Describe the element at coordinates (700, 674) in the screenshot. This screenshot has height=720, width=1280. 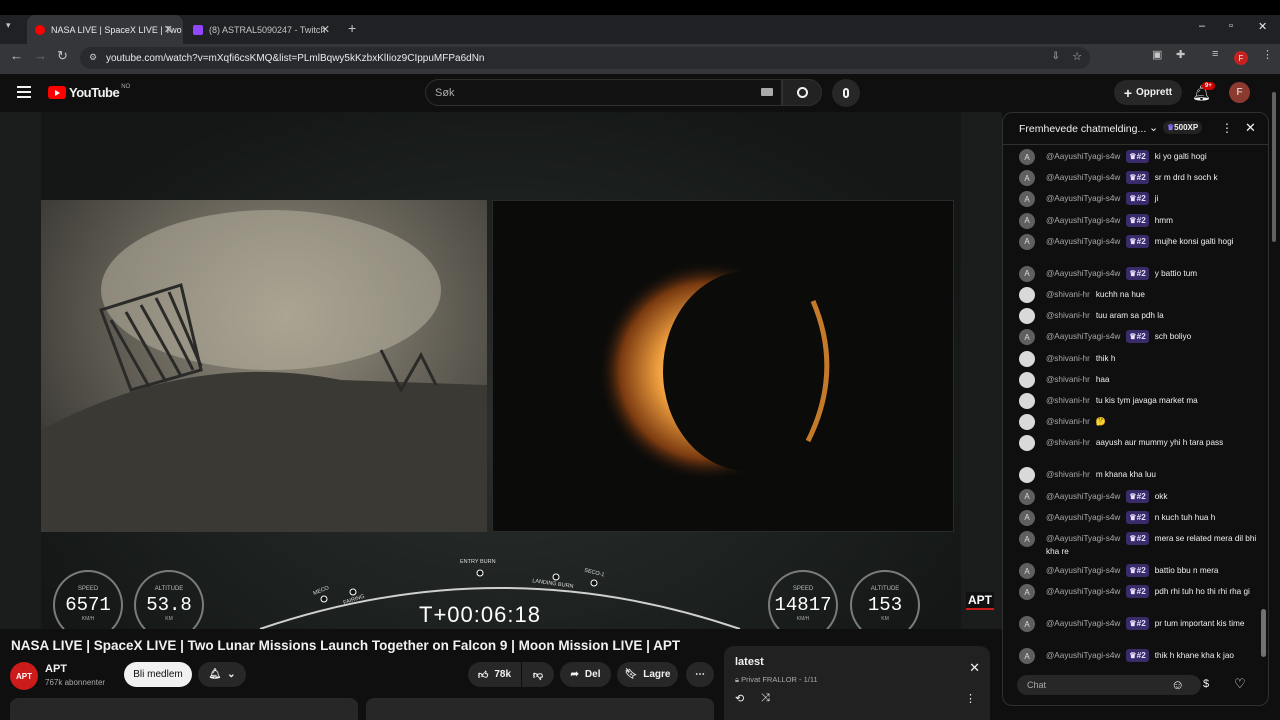
I see `more-actions-button: ⋯` at that location.